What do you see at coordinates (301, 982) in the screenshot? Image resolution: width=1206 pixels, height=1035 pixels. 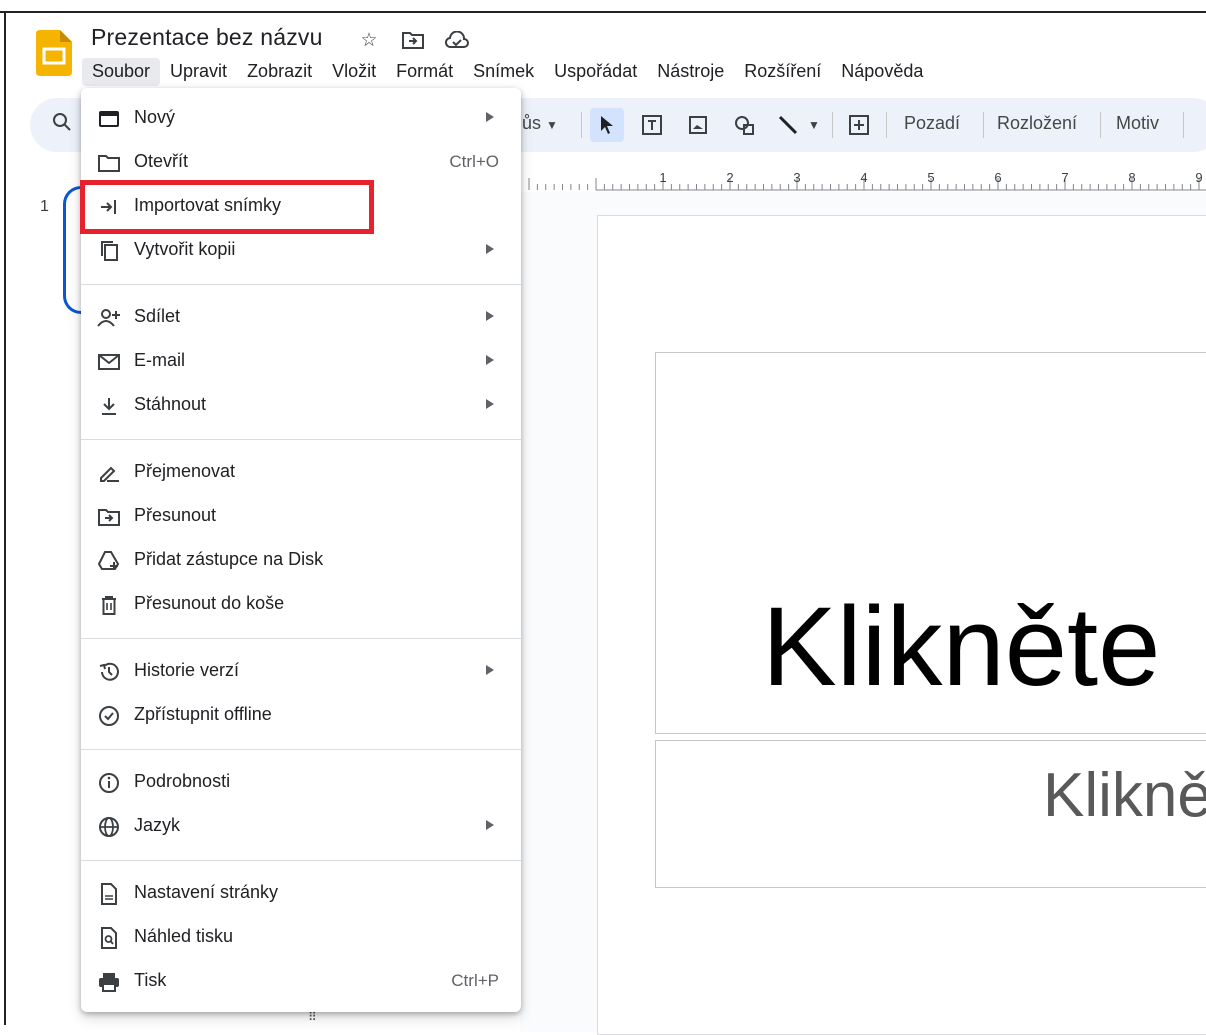 I see `file-menu-item-printer: Tisk Ctrl+P` at bounding box center [301, 982].